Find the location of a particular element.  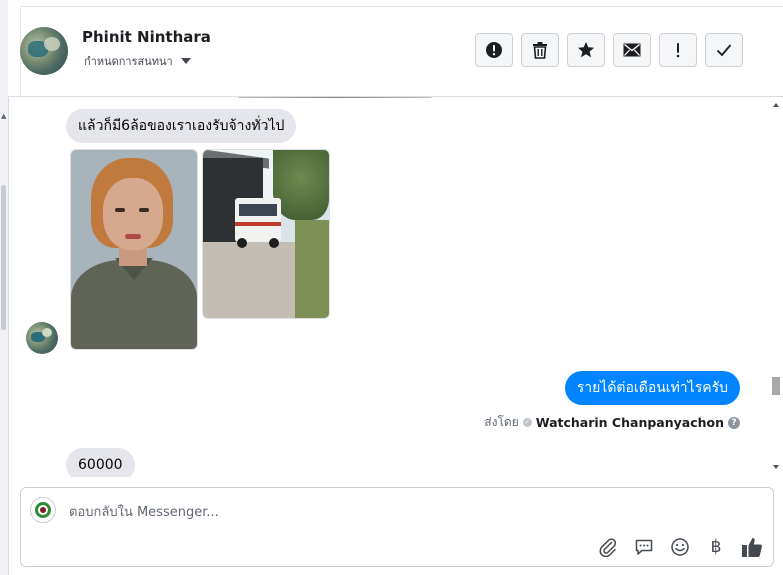

emoji-button is located at coordinates (680, 547).